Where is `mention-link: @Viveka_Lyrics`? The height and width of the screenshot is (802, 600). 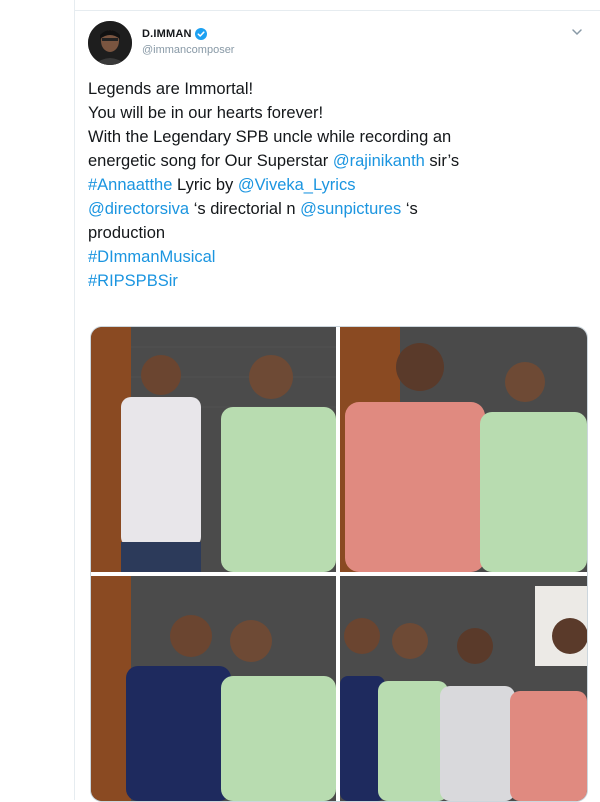 mention-link: @Viveka_Lyrics is located at coordinates (297, 185).